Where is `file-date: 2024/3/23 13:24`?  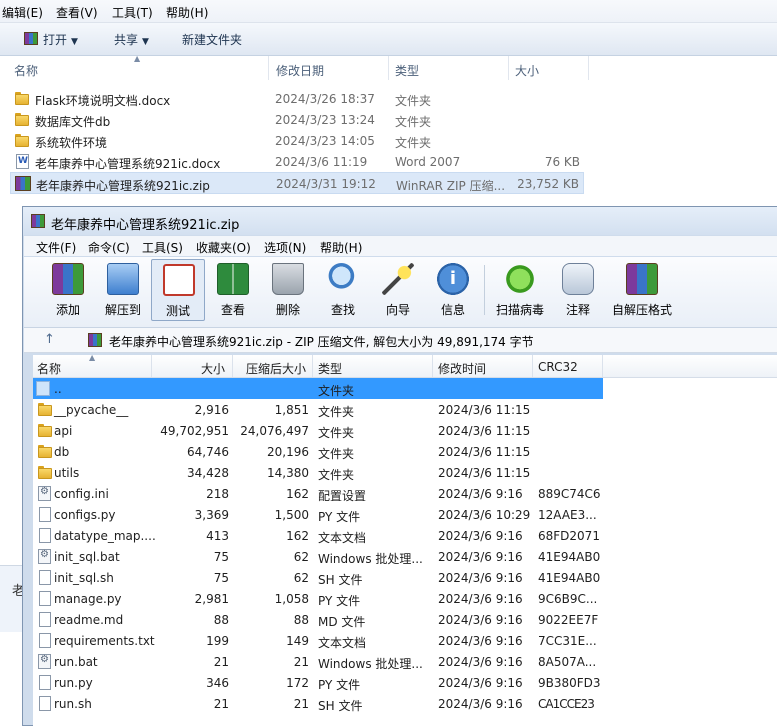 file-date: 2024/3/23 13:24 is located at coordinates (325, 120).